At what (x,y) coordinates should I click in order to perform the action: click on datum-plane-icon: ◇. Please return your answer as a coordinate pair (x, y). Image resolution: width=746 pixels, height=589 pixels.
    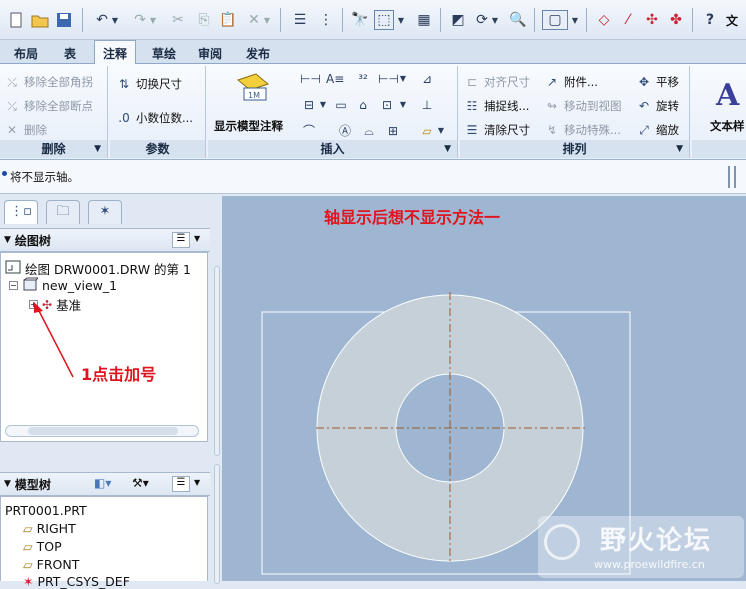
    Looking at the image, I should click on (604, 20).